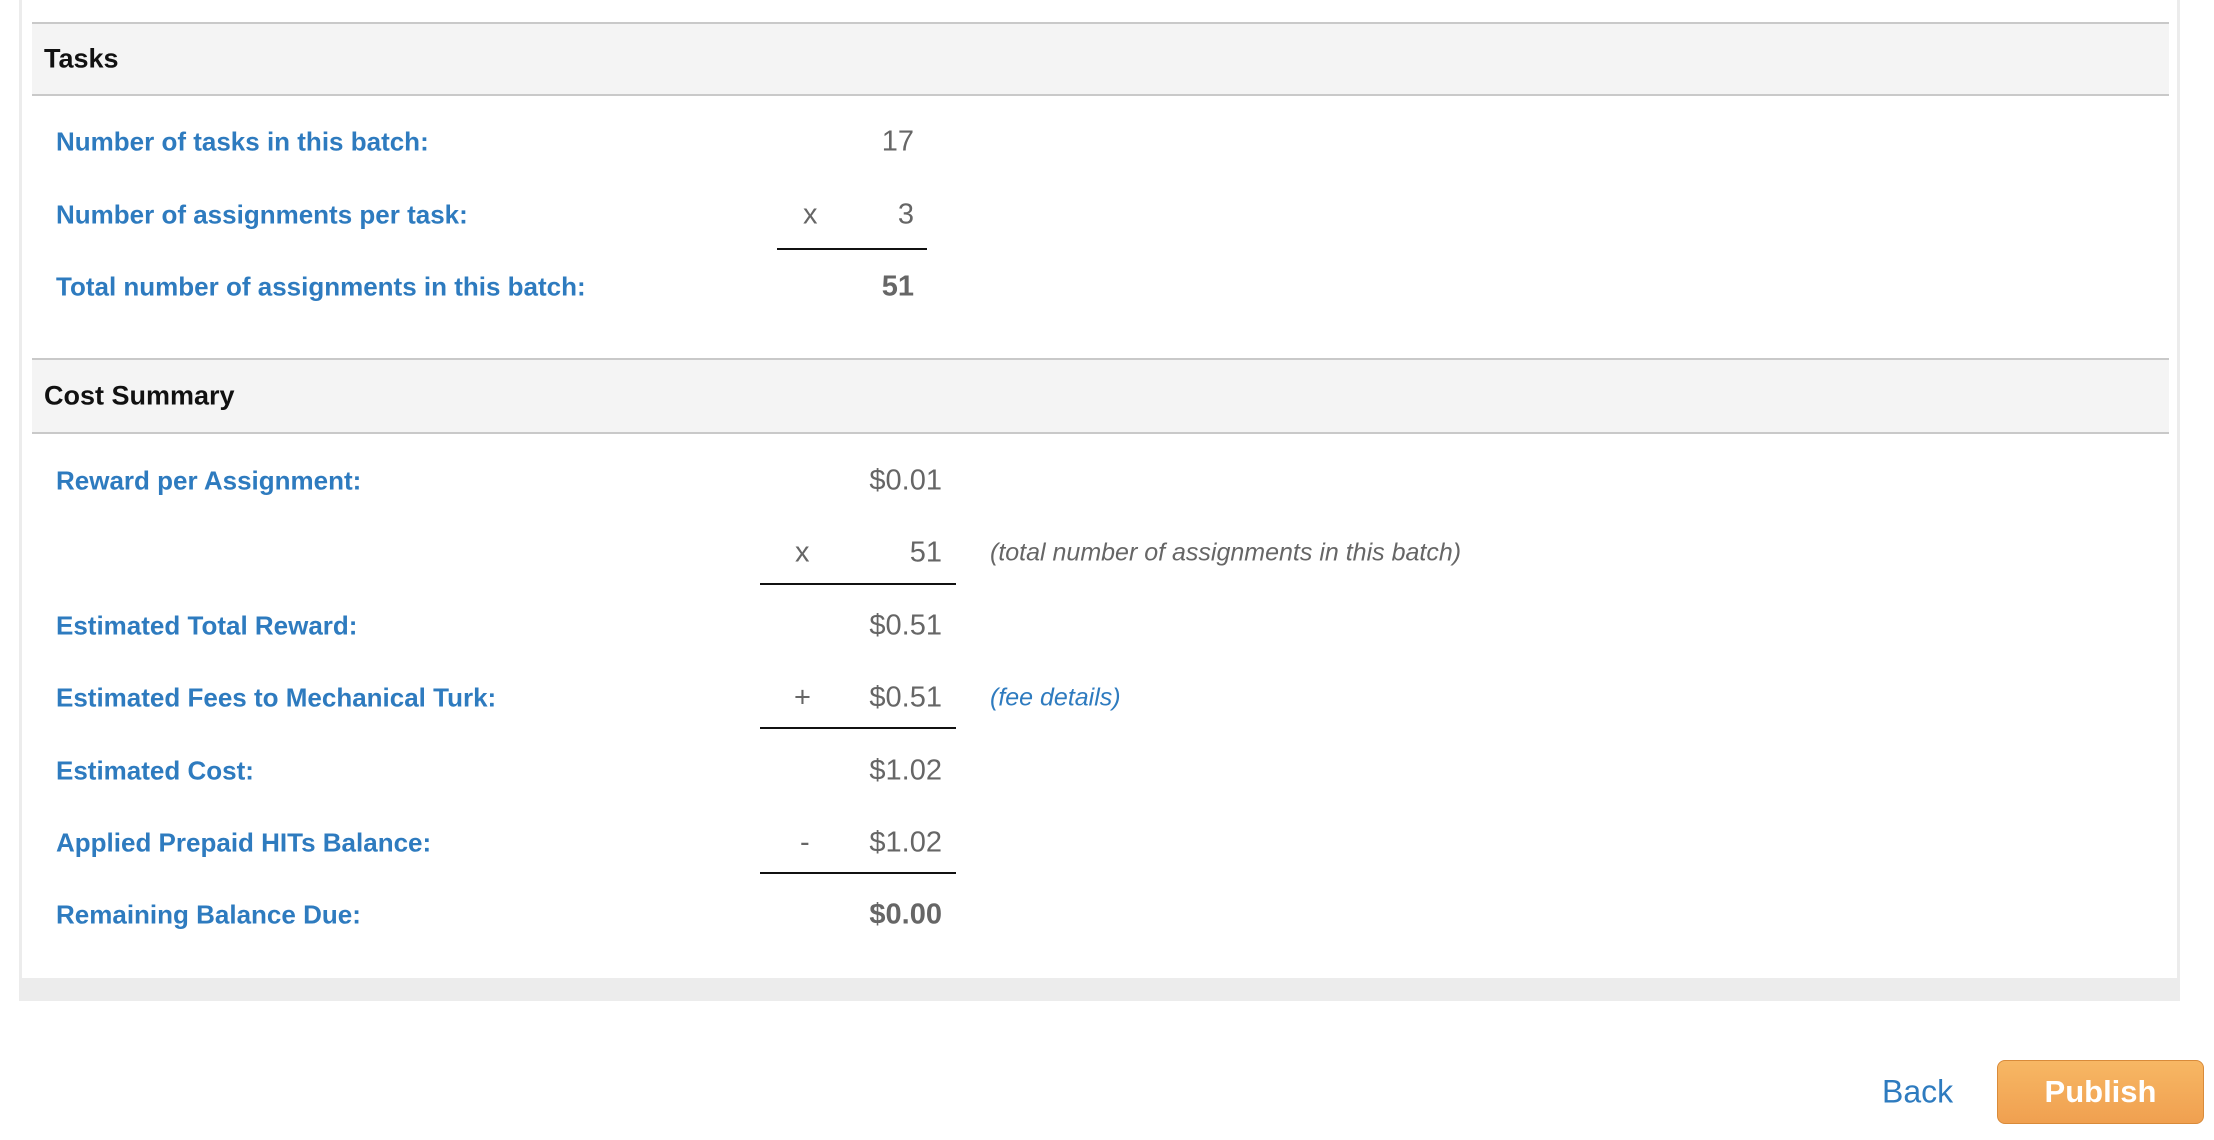 This screenshot has width=2214, height=1140. What do you see at coordinates (905, 214) in the screenshot?
I see `assignments-per-task-value: 3` at bounding box center [905, 214].